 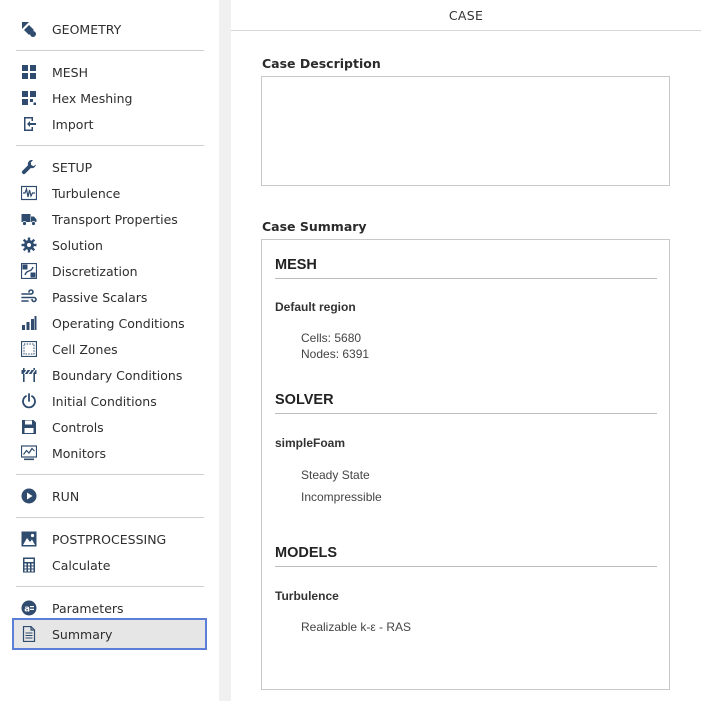 What do you see at coordinates (29, 297) in the screenshot?
I see `wind-icon` at bounding box center [29, 297].